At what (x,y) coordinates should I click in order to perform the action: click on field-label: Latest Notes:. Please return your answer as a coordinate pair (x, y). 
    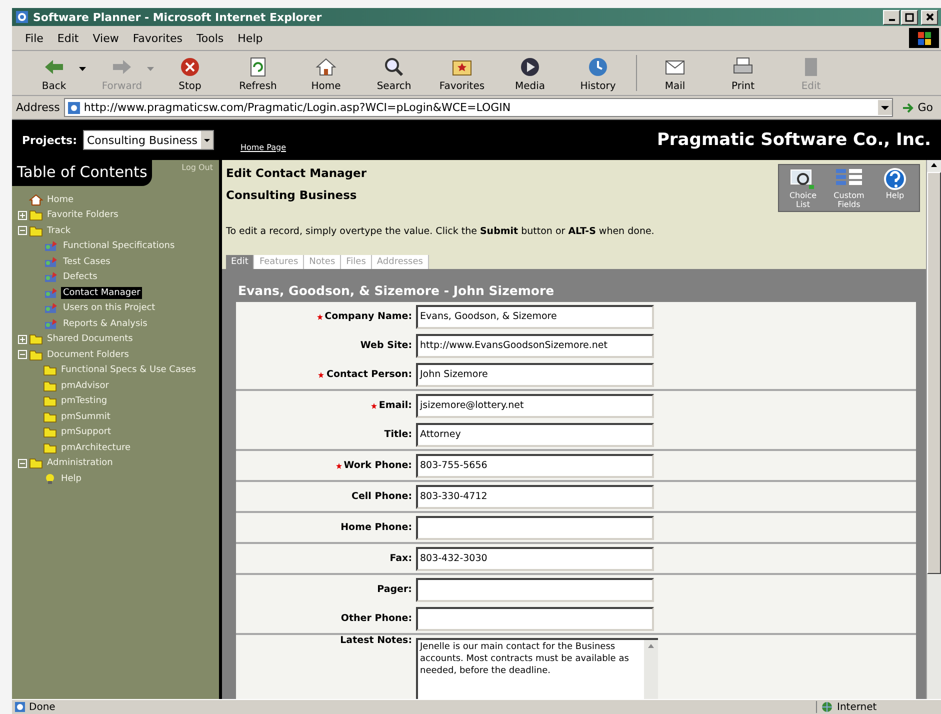
    Looking at the image, I should click on (376, 640).